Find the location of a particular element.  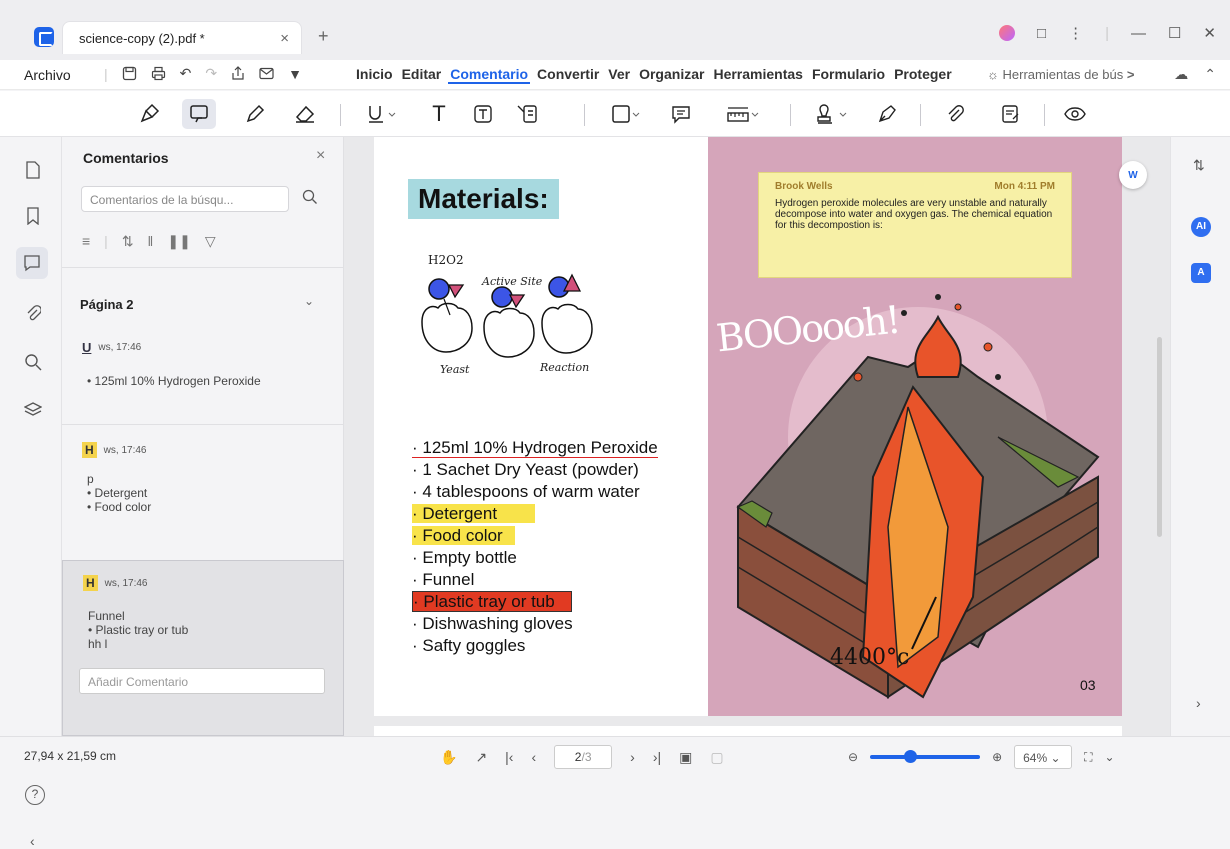

more-view-options-icon: ⌄ is located at coordinates (1110, 757).